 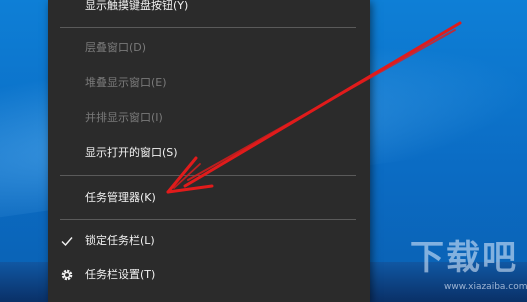 I want to click on gear-icon, so click(x=67, y=275).